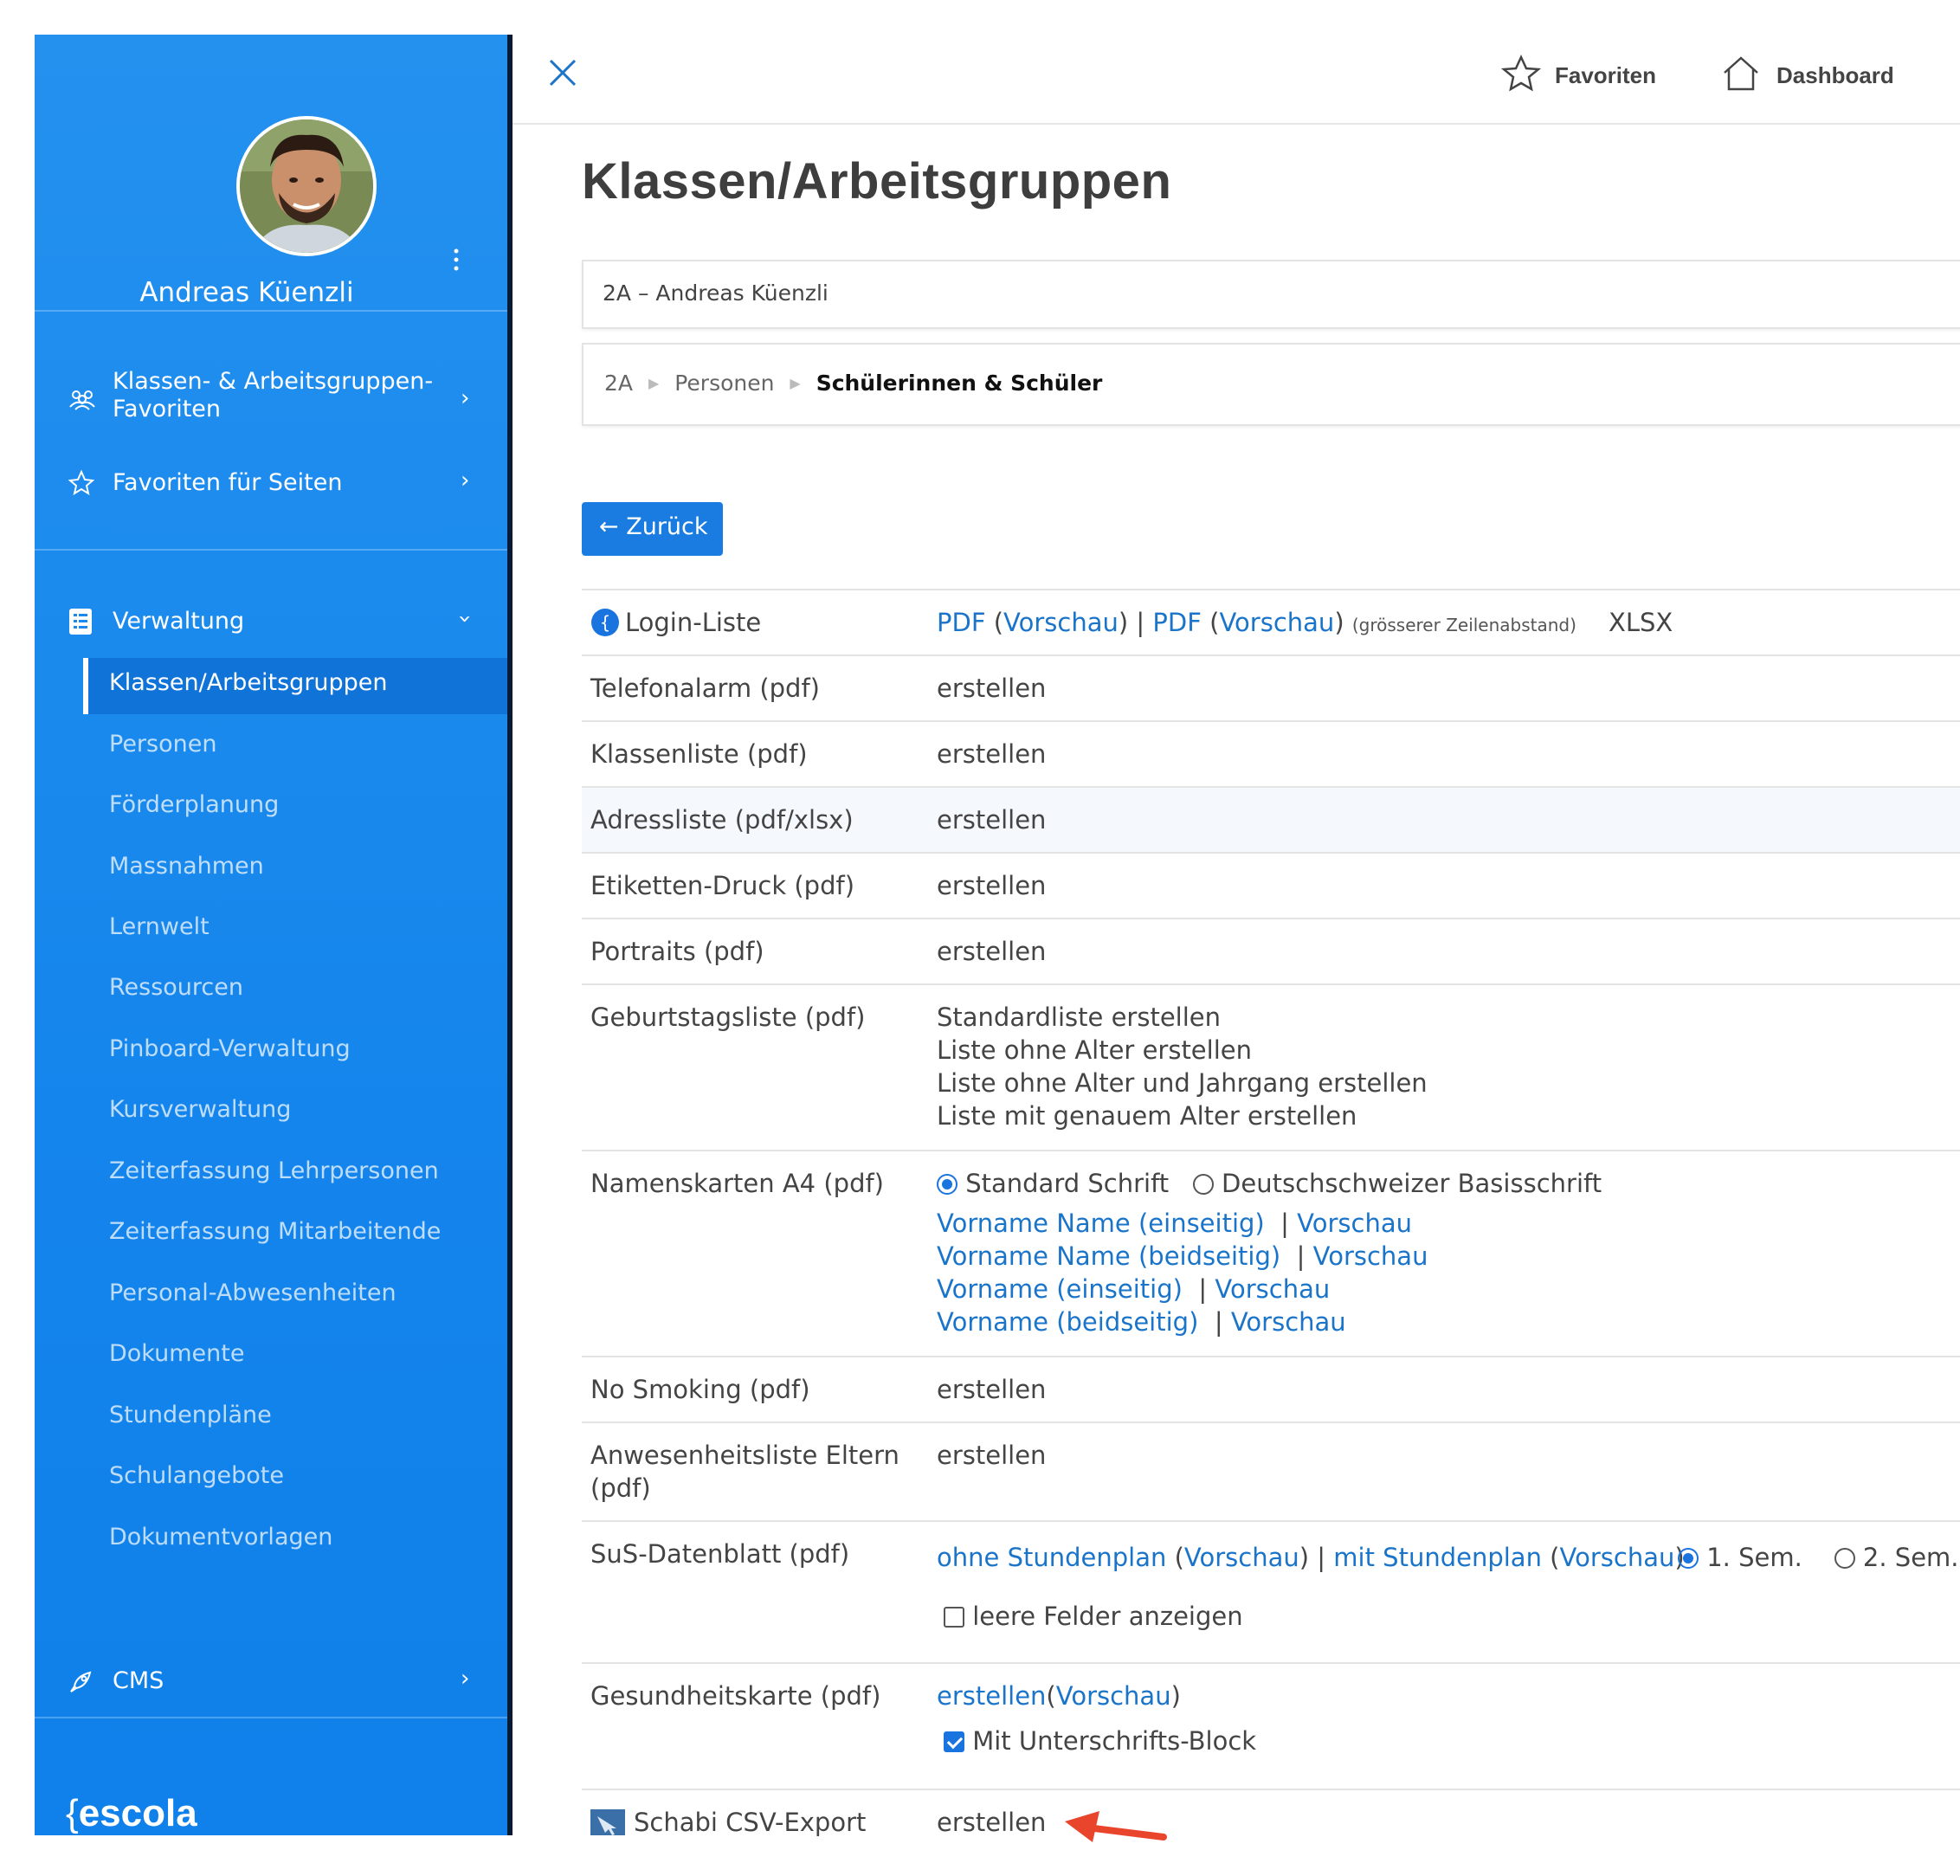  I want to click on etiketten-create-link: erstellen, so click(992, 885).